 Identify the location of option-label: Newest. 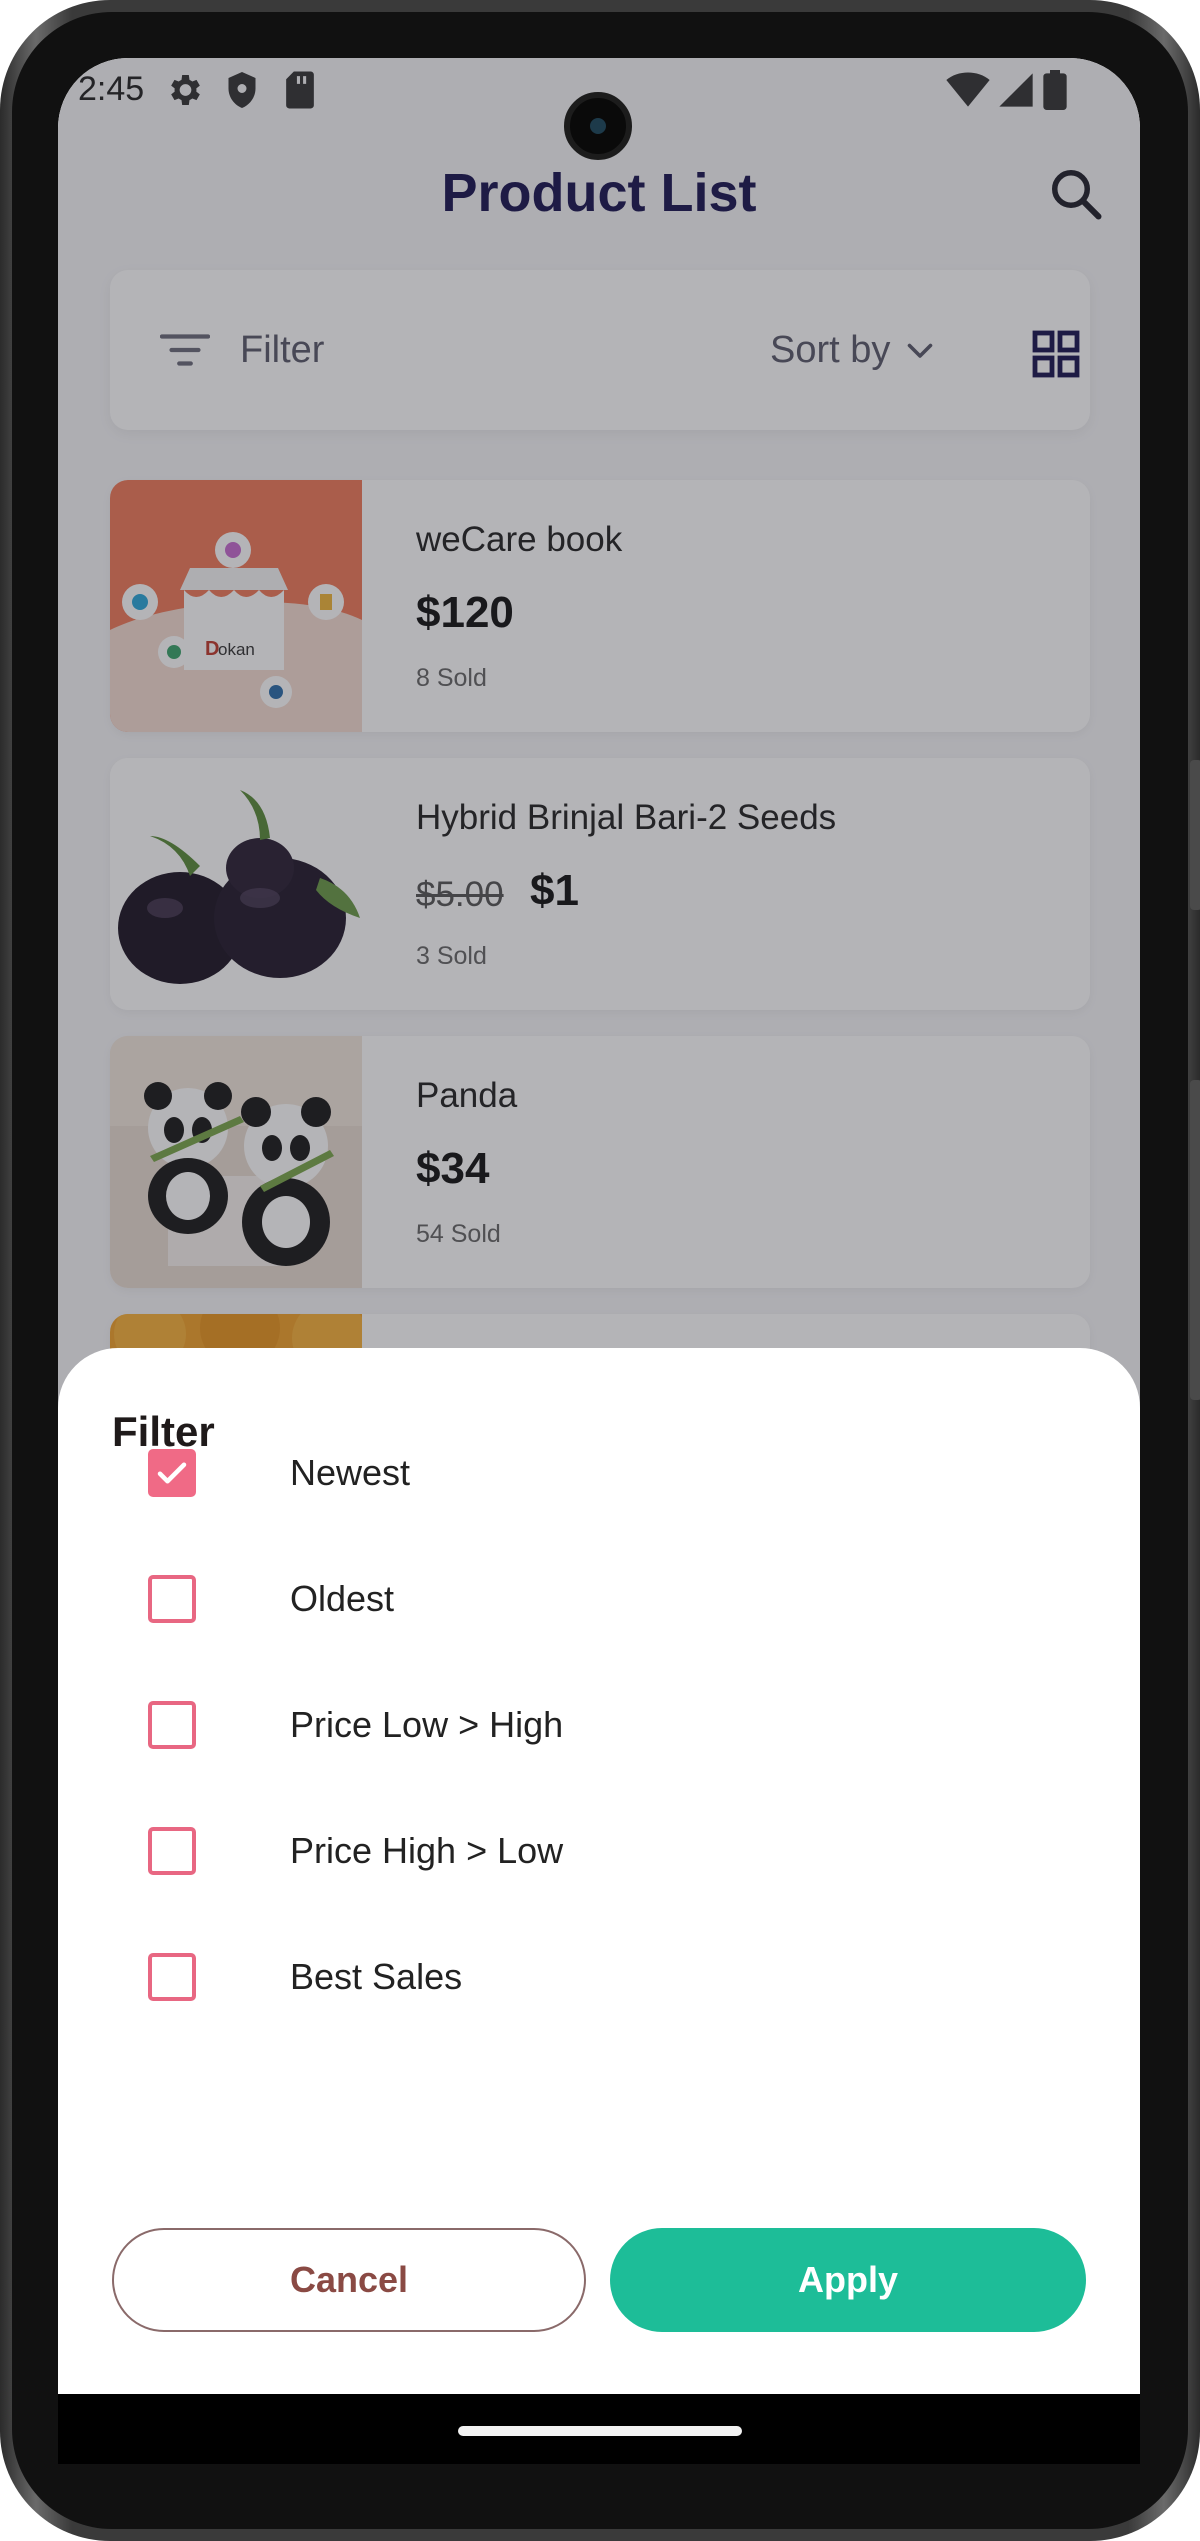
(350, 1472).